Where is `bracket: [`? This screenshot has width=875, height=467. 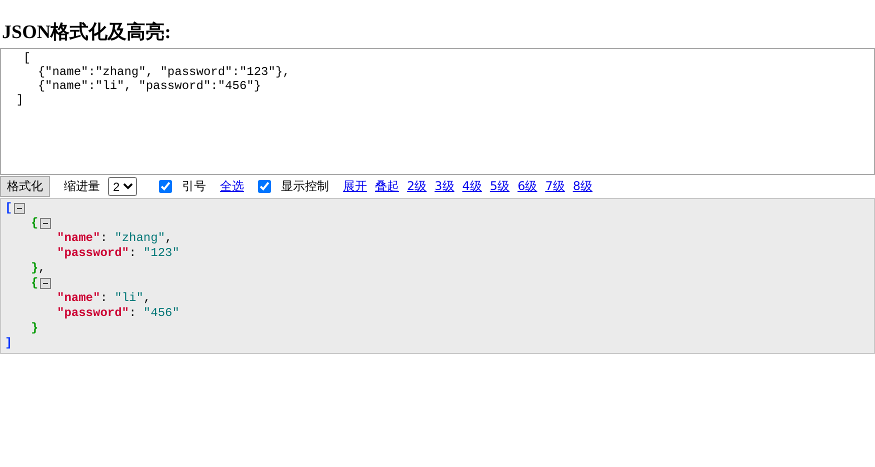
bracket: [ is located at coordinates (8, 208).